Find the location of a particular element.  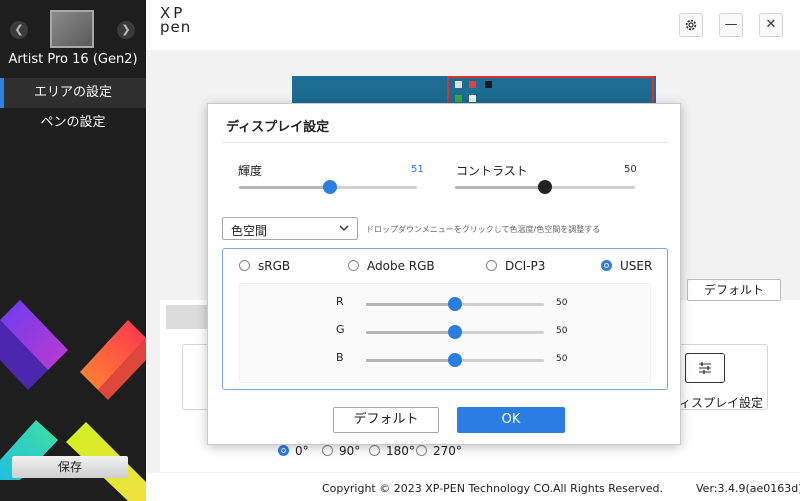

dropdown-value: 色空間 is located at coordinates (249, 231).